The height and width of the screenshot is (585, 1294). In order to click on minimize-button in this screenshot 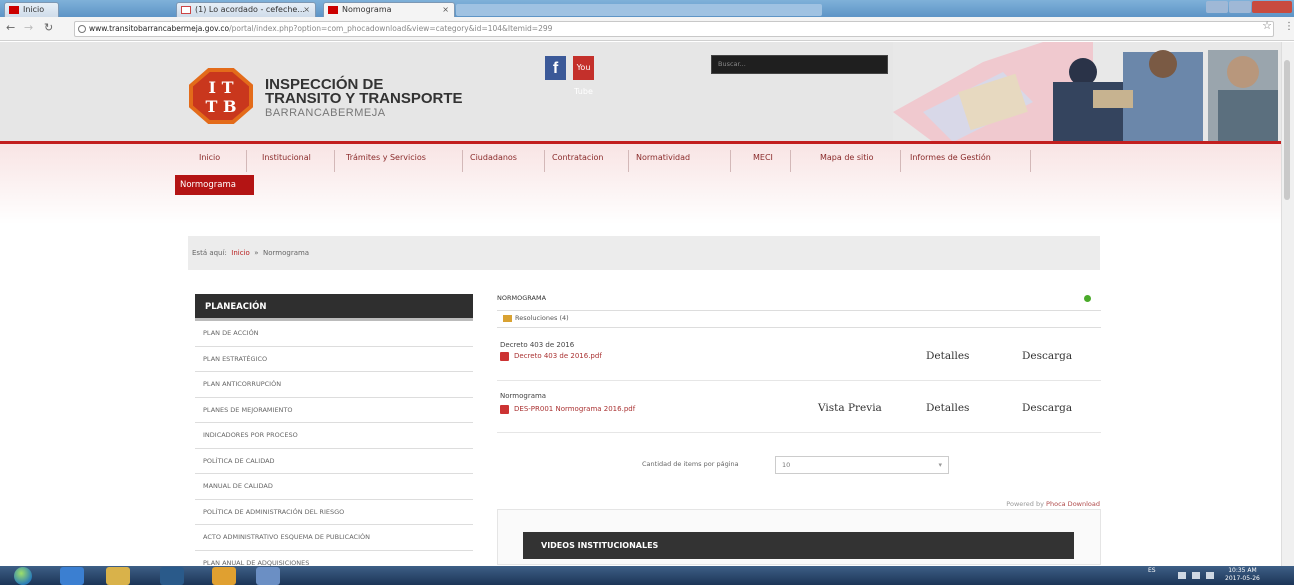, I will do `click(1217, 7)`.